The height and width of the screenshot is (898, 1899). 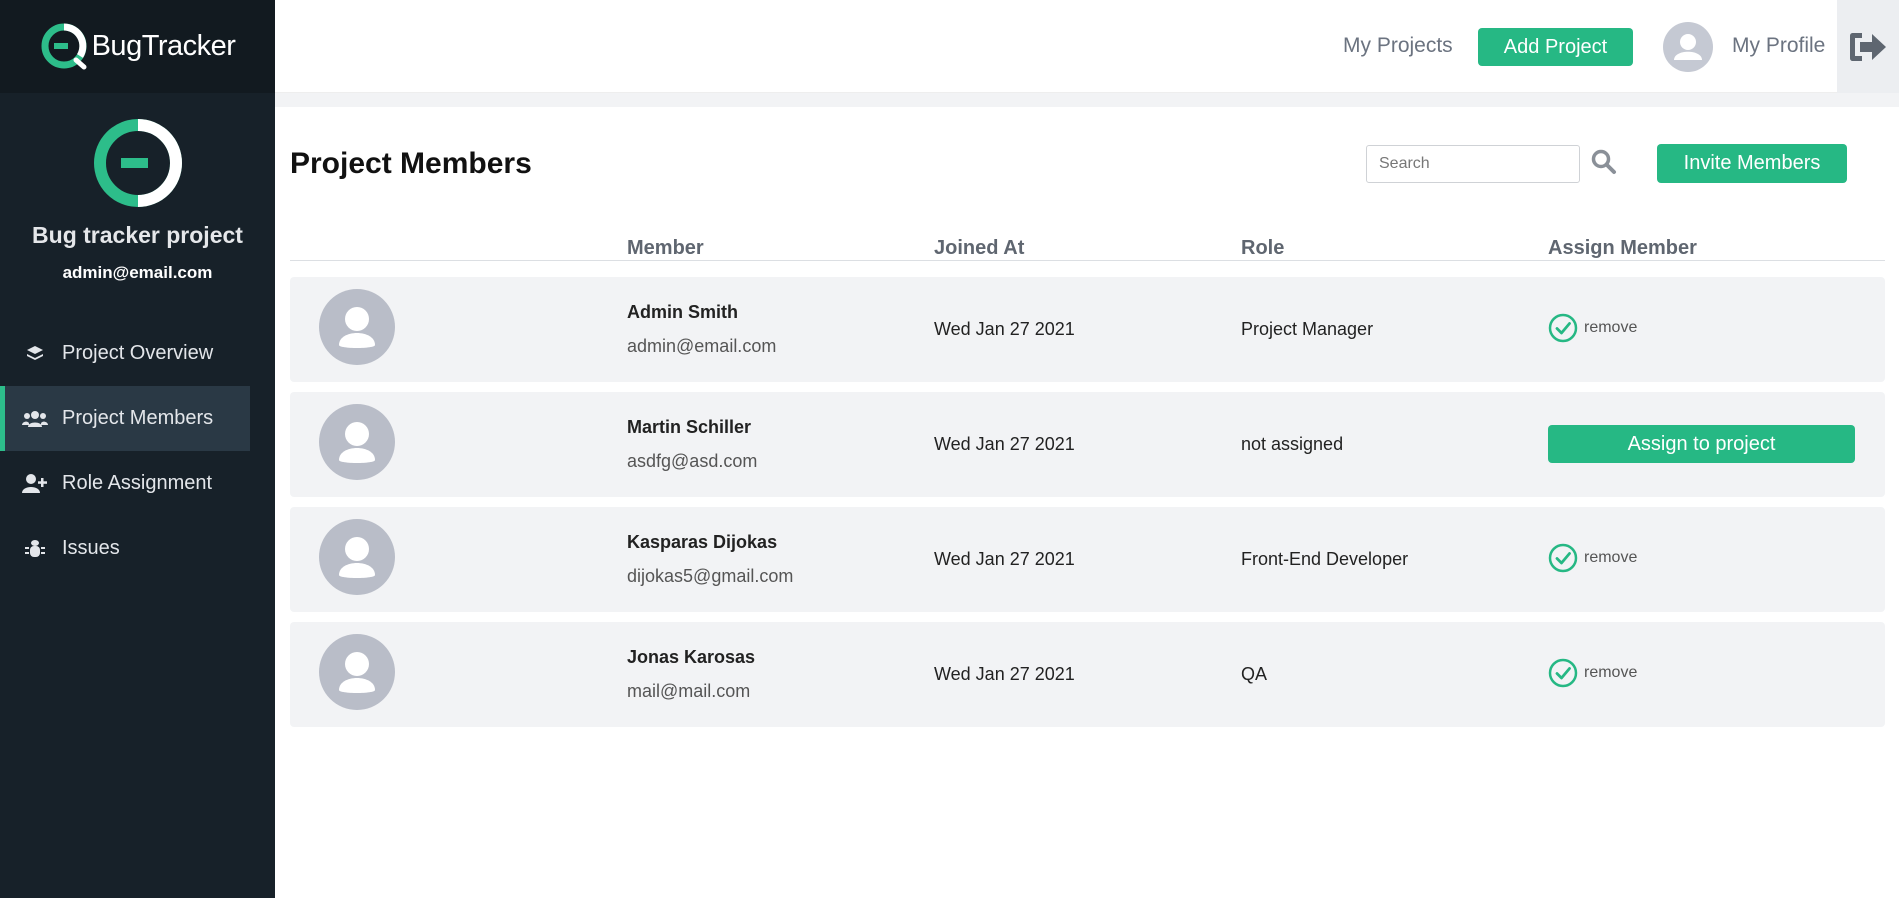 What do you see at coordinates (1087, 249) in the screenshot?
I see `table-header: Member Joined At Role Assign Member` at bounding box center [1087, 249].